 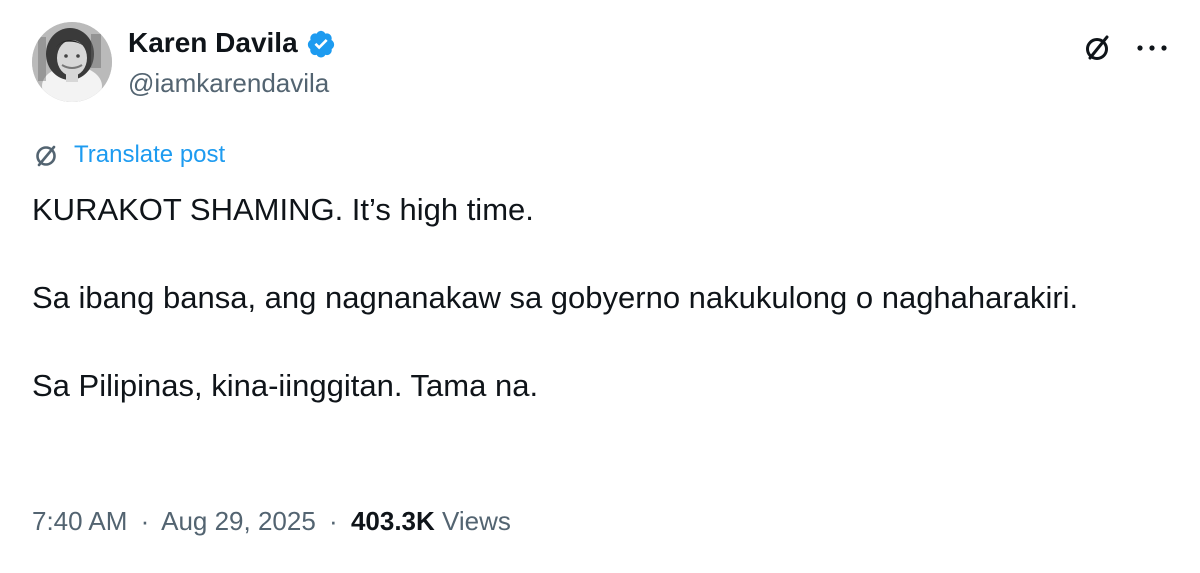 I want to click on author-name-row: Karen Davila, so click(x=232, y=43).